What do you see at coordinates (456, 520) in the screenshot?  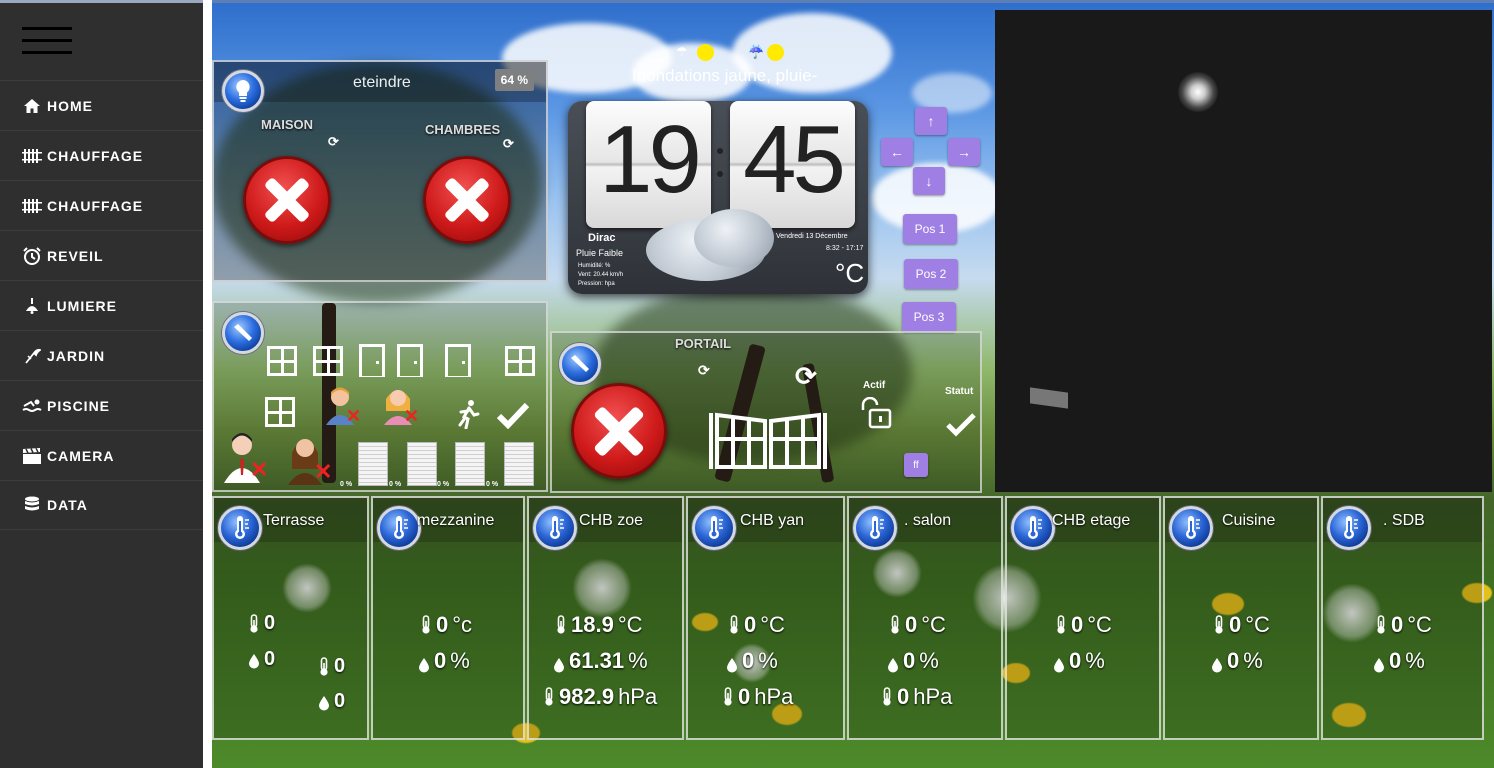 I see `sensor-name: mezzanine` at bounding box center [456, 520].